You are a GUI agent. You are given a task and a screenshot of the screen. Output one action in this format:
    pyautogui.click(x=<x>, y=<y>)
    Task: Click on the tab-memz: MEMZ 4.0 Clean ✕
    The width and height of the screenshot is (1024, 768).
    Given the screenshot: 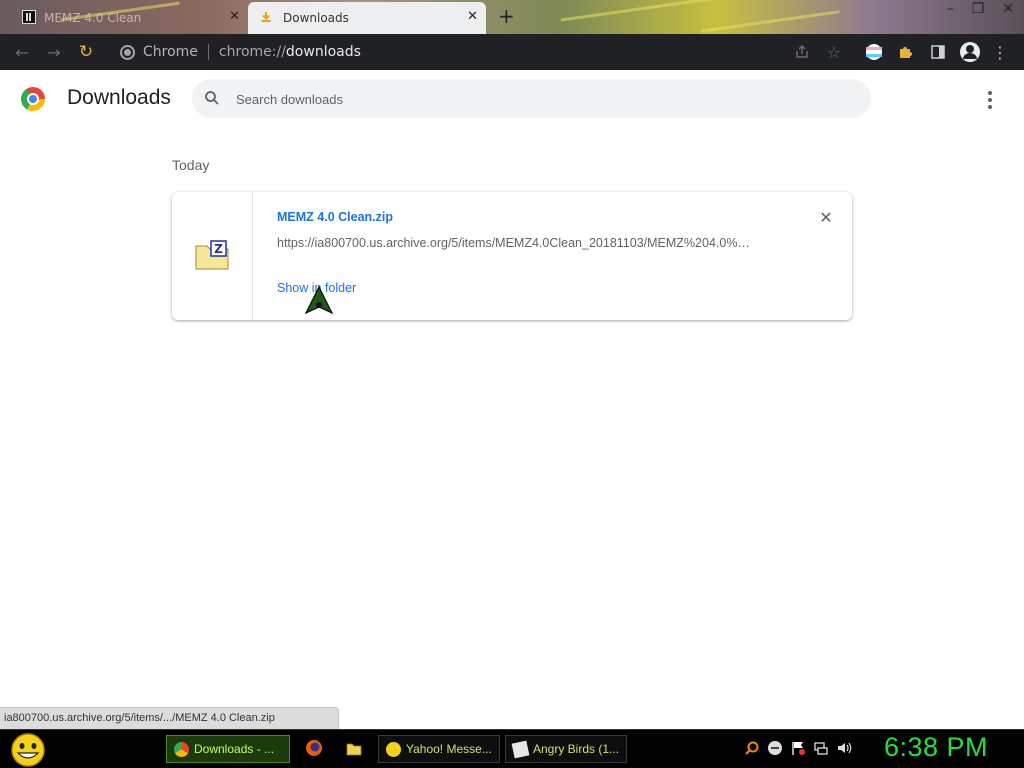 What is the action you would take?
    pyautogui.click(x=131, y=18)
    